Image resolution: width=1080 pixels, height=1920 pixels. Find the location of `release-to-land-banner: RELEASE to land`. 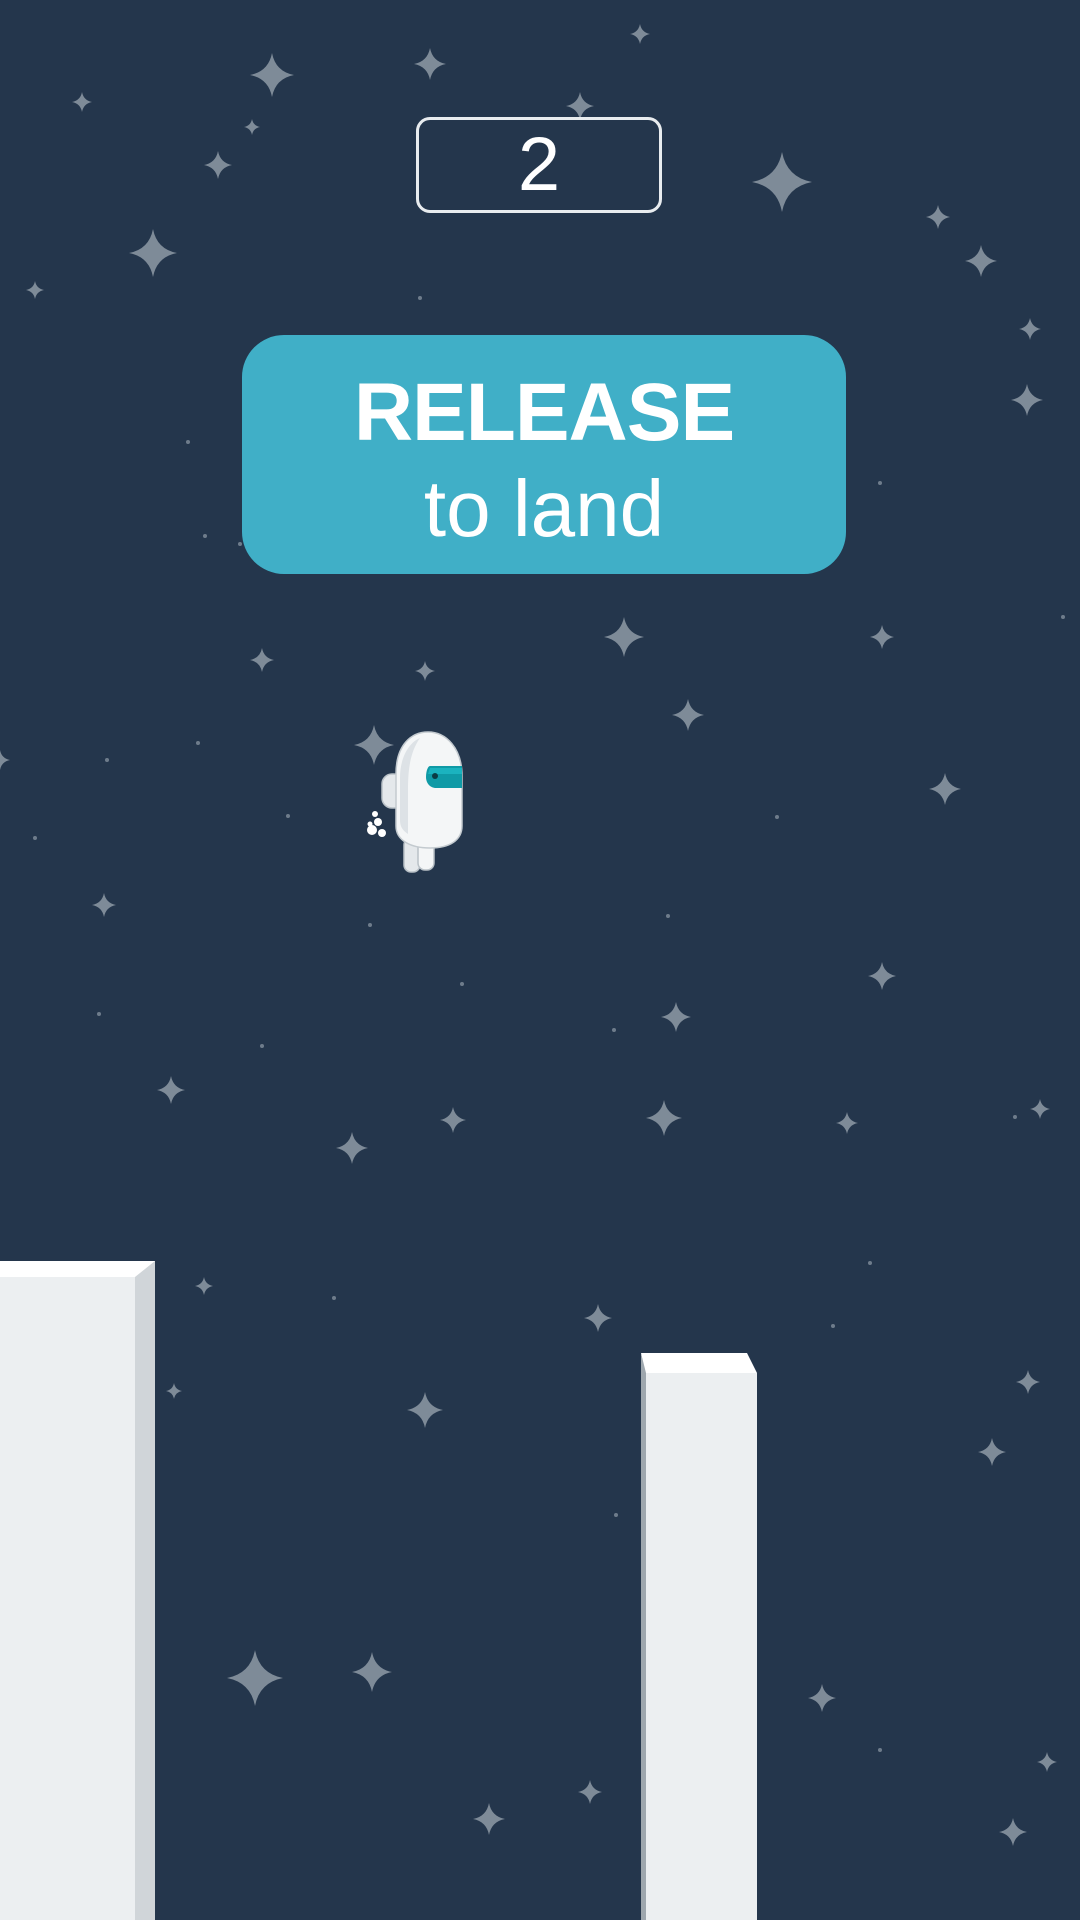

release-to-land-banner: RELEASE to land is located at coordinates (544, 454).